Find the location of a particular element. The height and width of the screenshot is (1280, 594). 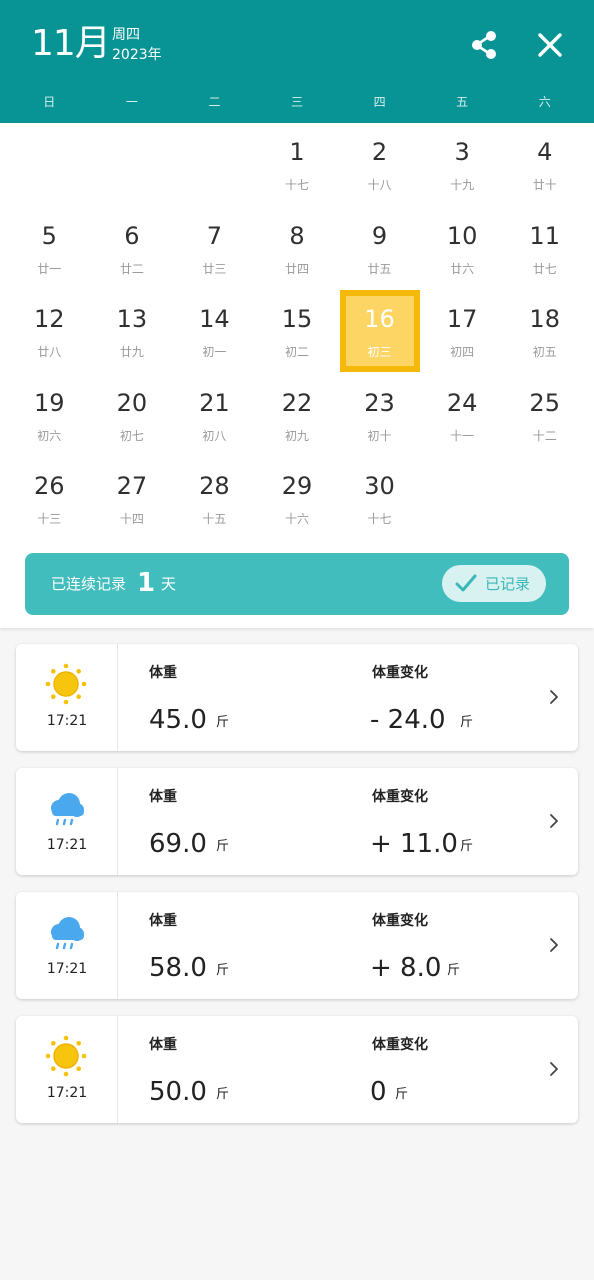

weekday-header-row: 日 一 二 三 四 五 六 is located at coordinates (297, 102).